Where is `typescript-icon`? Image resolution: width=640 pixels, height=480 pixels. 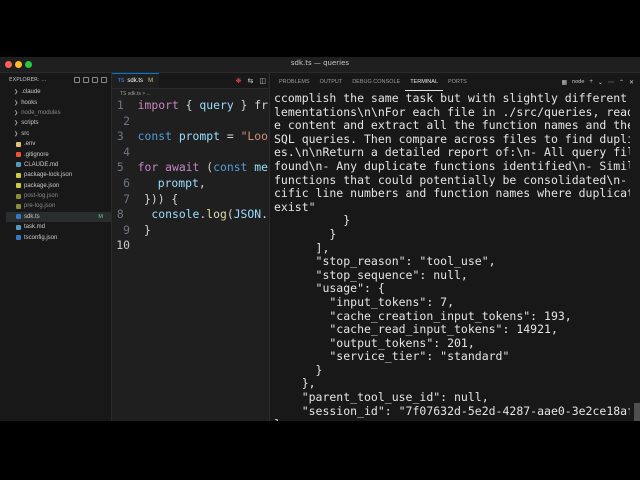 typescript-icon is located at coordinates (18, 217).